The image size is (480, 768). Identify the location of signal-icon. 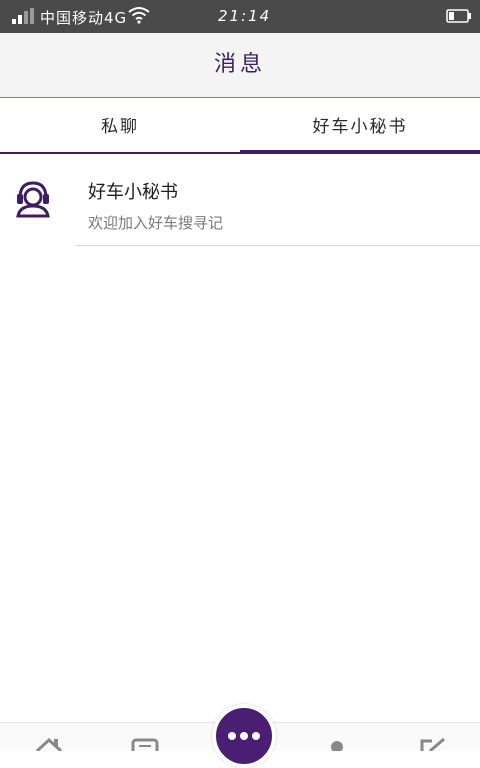
(23, 16).